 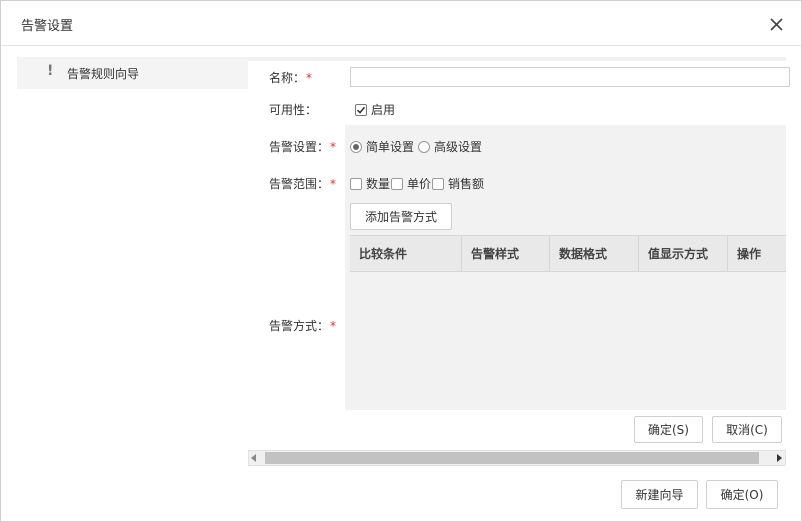 I want to click on inner-confirm-button: 确定(S), so click(x=668, y=429).